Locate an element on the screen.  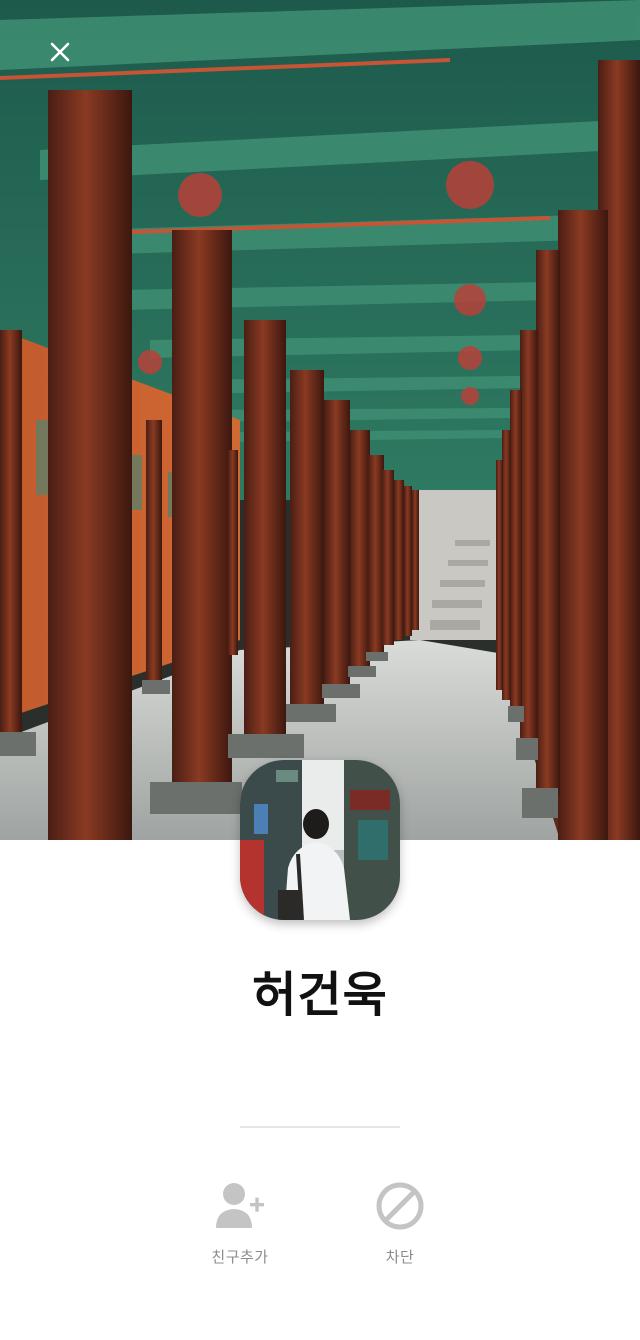
add-friend-label: 친구추가 is located at coordinates (240, 1257).